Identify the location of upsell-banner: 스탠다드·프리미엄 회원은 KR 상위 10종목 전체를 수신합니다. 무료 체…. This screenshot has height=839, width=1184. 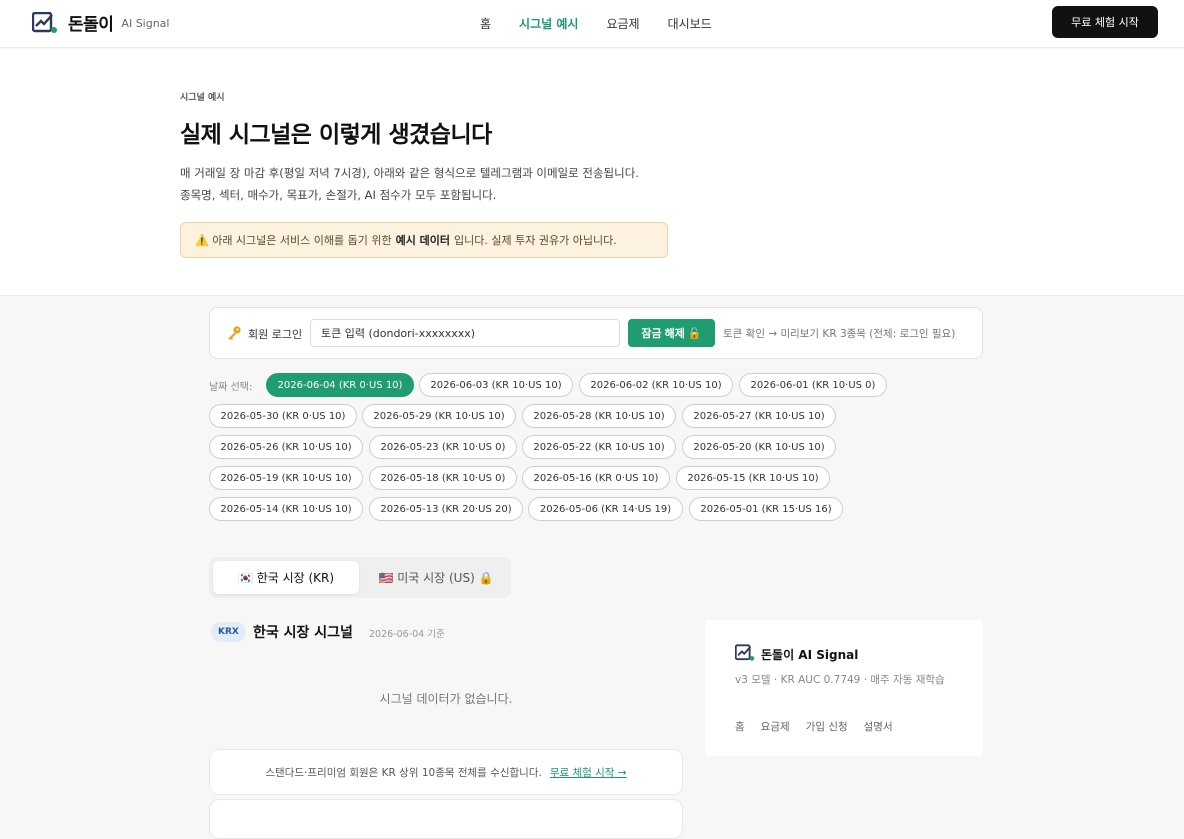
(446, 772).